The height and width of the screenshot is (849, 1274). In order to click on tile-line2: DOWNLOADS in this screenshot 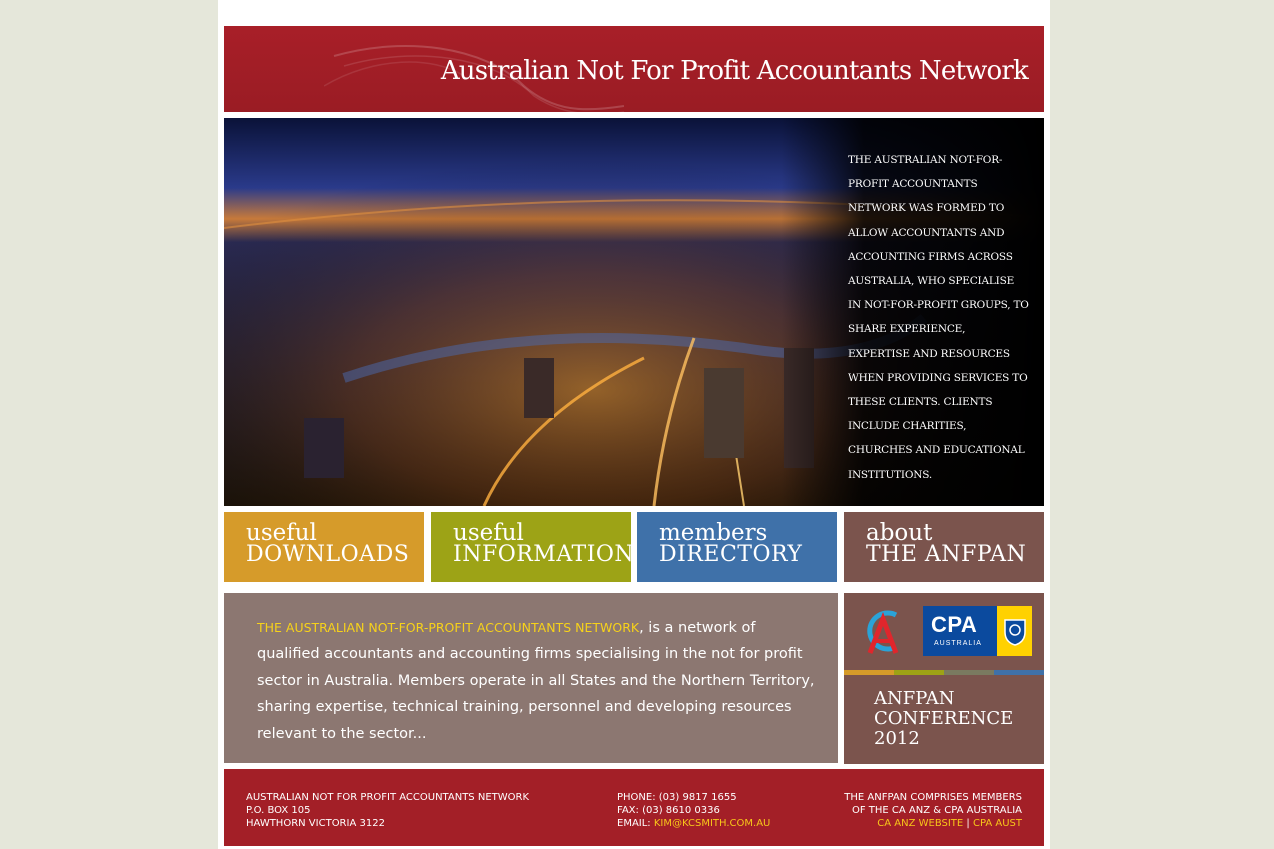, I will do `click(328, 554)`.